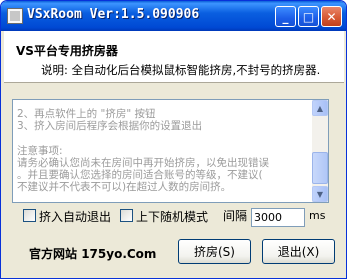  What do you see at coordinates (29, 215) in the screenshot?
I see `auto-exit-checkbox` at bounding box center [29, 215].